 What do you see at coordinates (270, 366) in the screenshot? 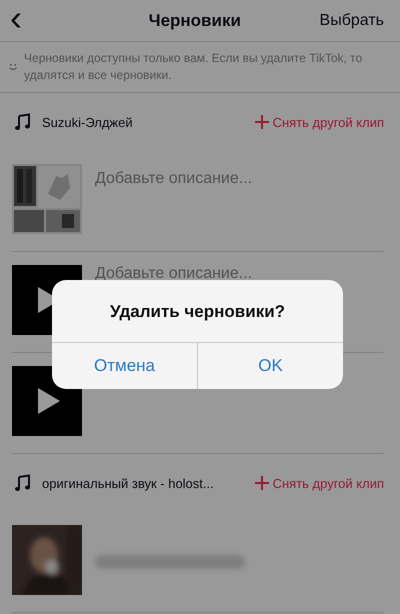
I see `ok-button: OK` at bounding box center [270, 366].